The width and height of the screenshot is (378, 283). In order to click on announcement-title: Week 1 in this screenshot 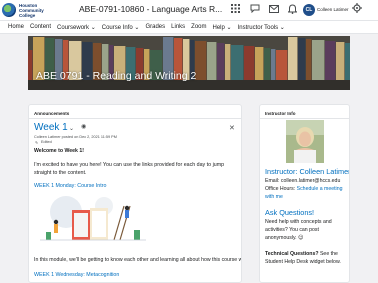, I will do `click(51, 127)`.